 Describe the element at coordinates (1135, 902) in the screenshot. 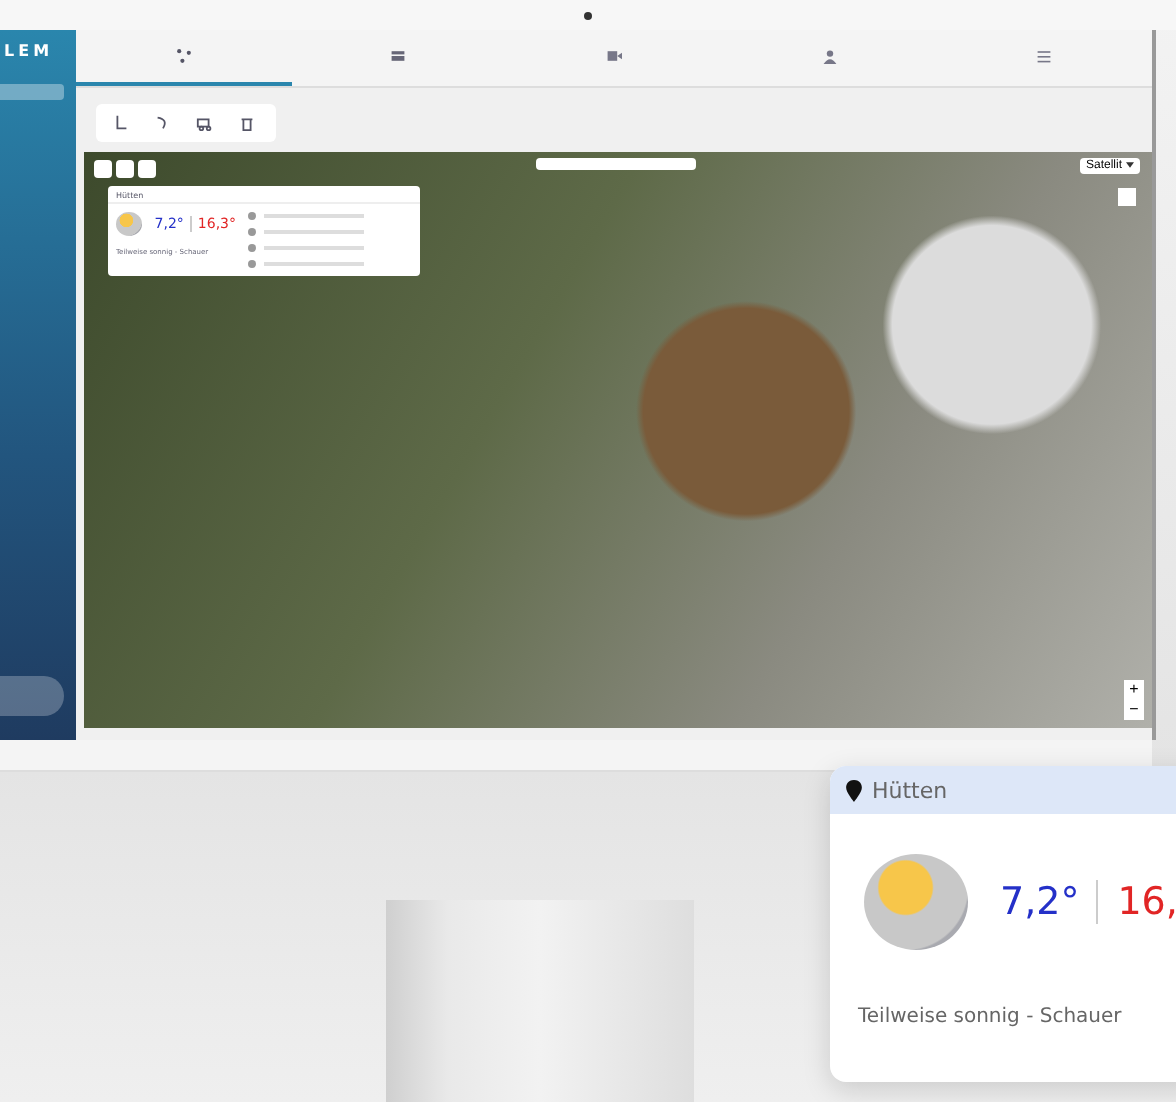

I see `high-temperature: 16,` at that location.